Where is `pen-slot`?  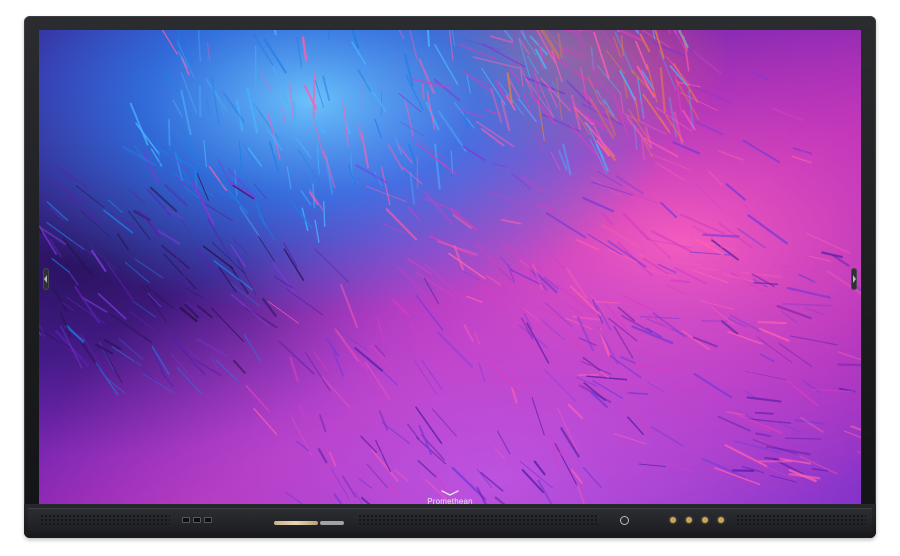 pen-slot is located at coordinates (332, 523).